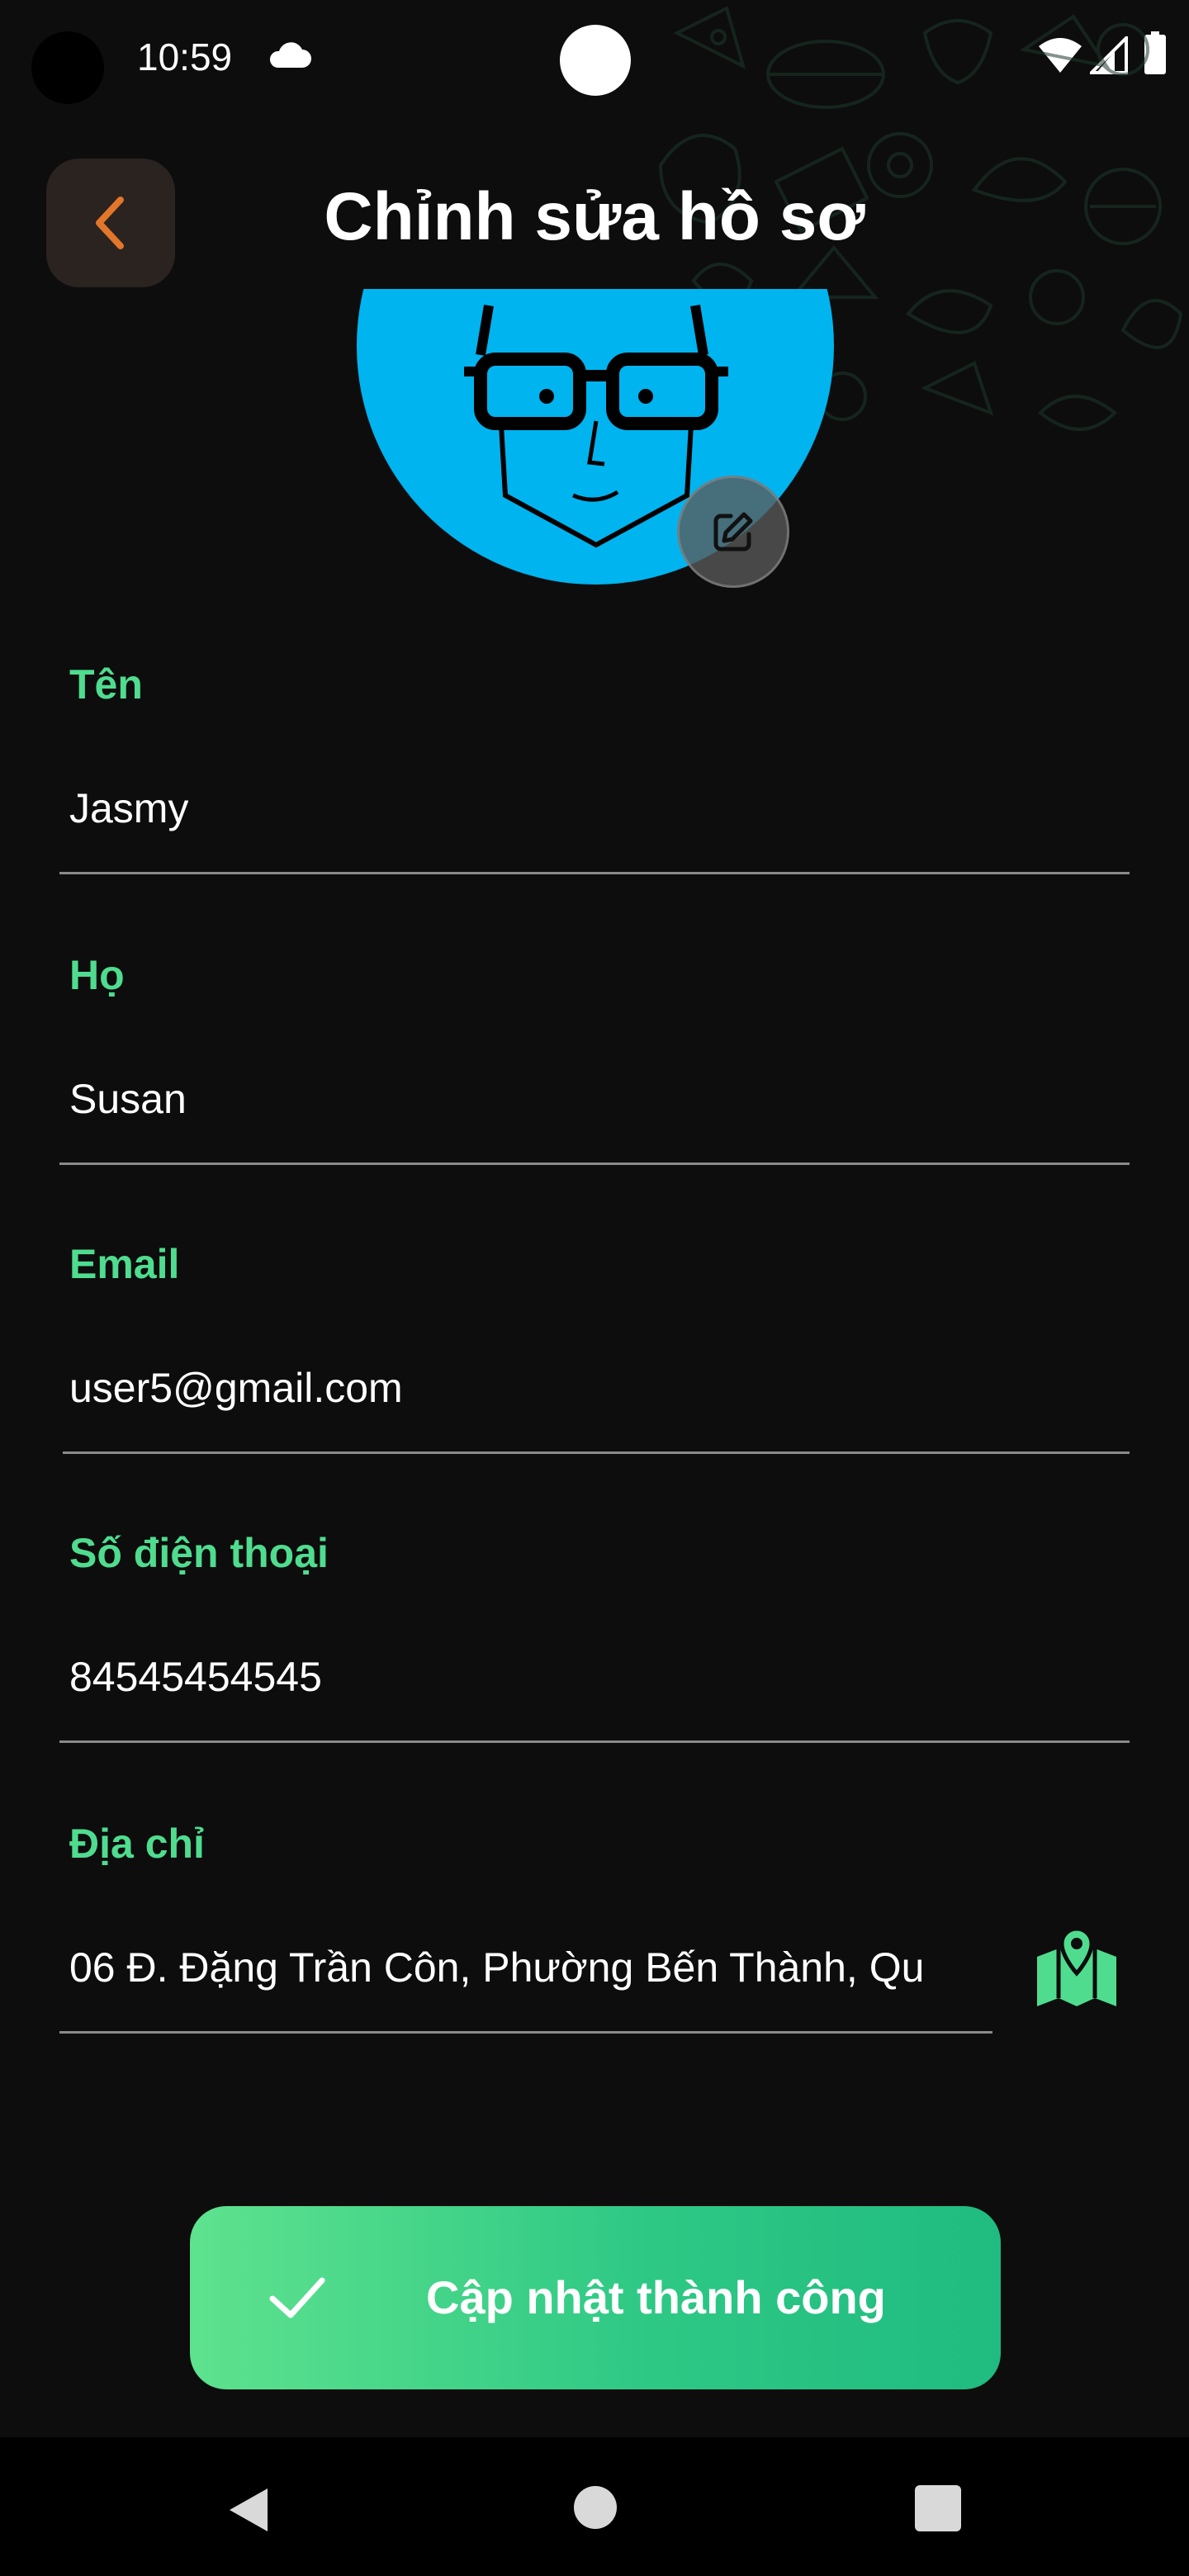 The width and height of the screenshot is (1189, 2576). I want to click on cloud-icon, so click(290, 55).